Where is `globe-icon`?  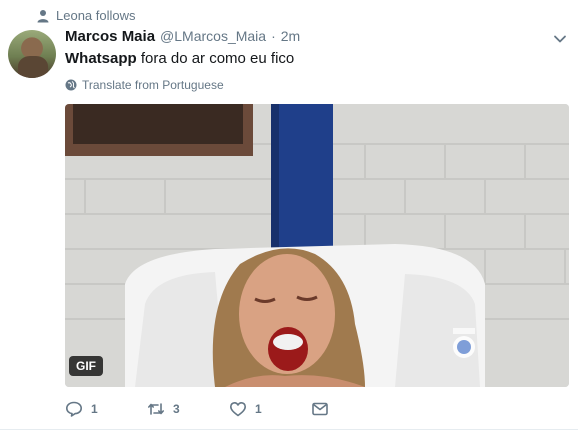 globe-icon is located at coordinates (71, 85).